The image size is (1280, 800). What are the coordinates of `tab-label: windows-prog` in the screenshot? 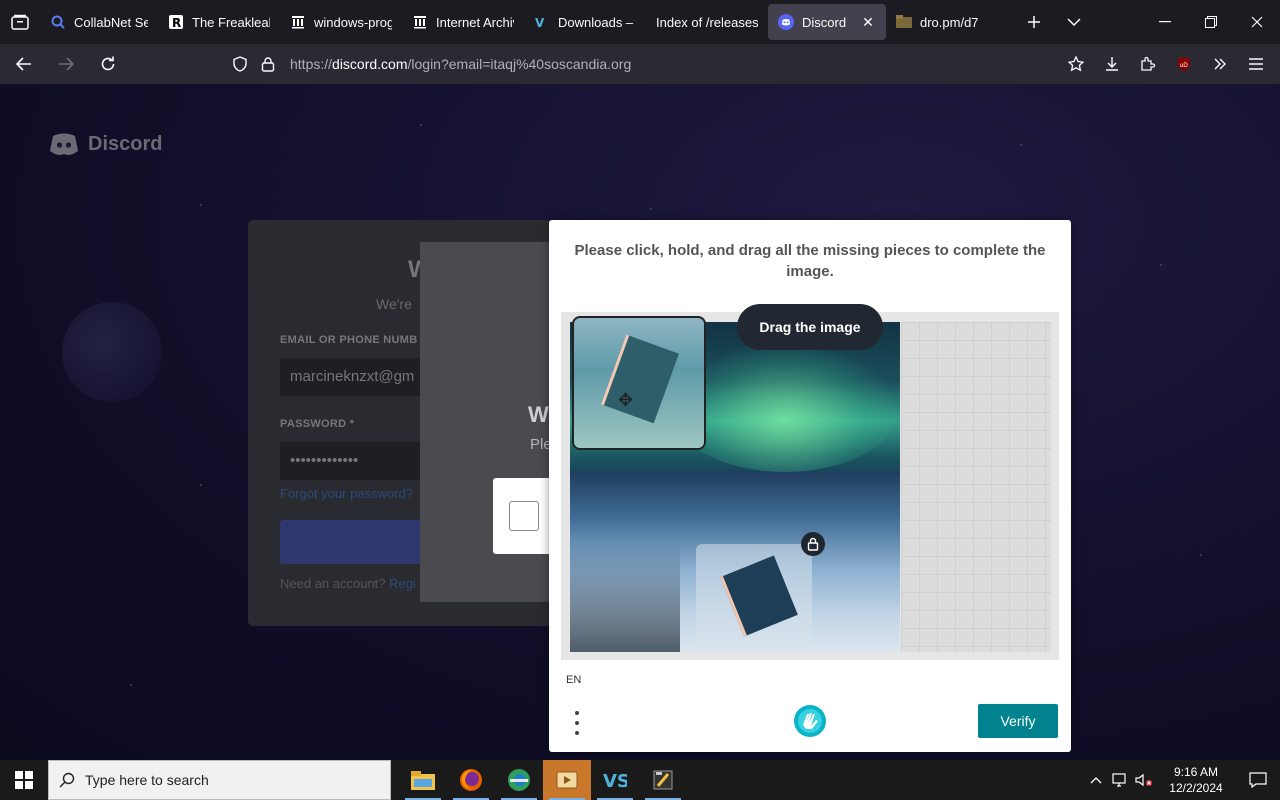 It's located at (353, 22).